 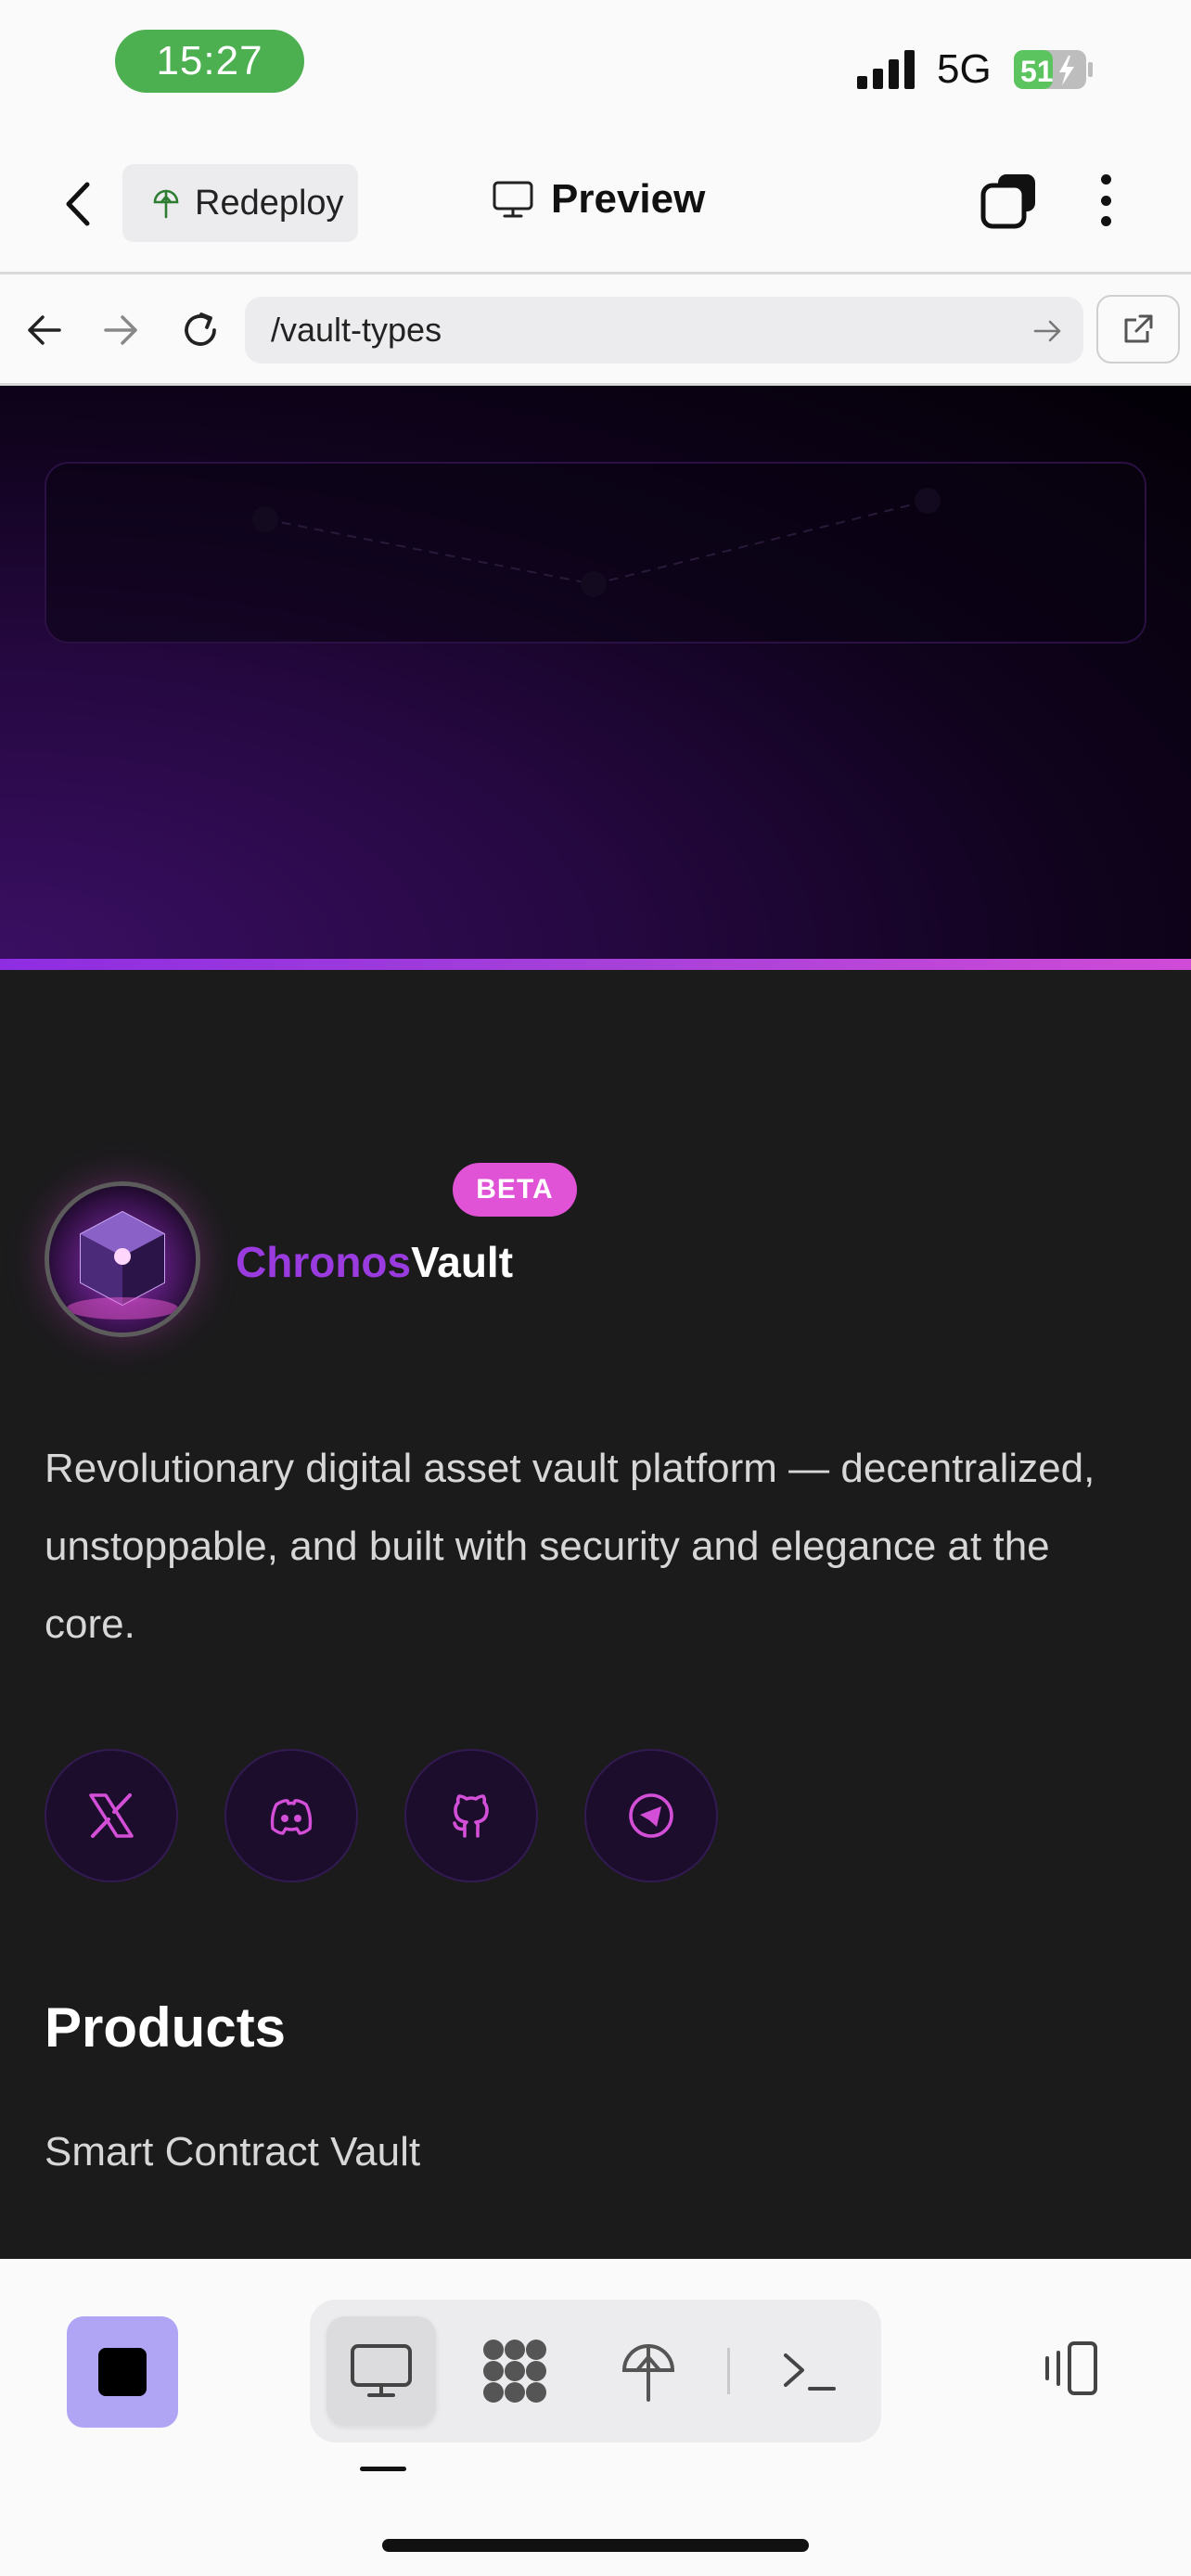 I want to click on battery-level: 51, so click(x=1037, y=71).